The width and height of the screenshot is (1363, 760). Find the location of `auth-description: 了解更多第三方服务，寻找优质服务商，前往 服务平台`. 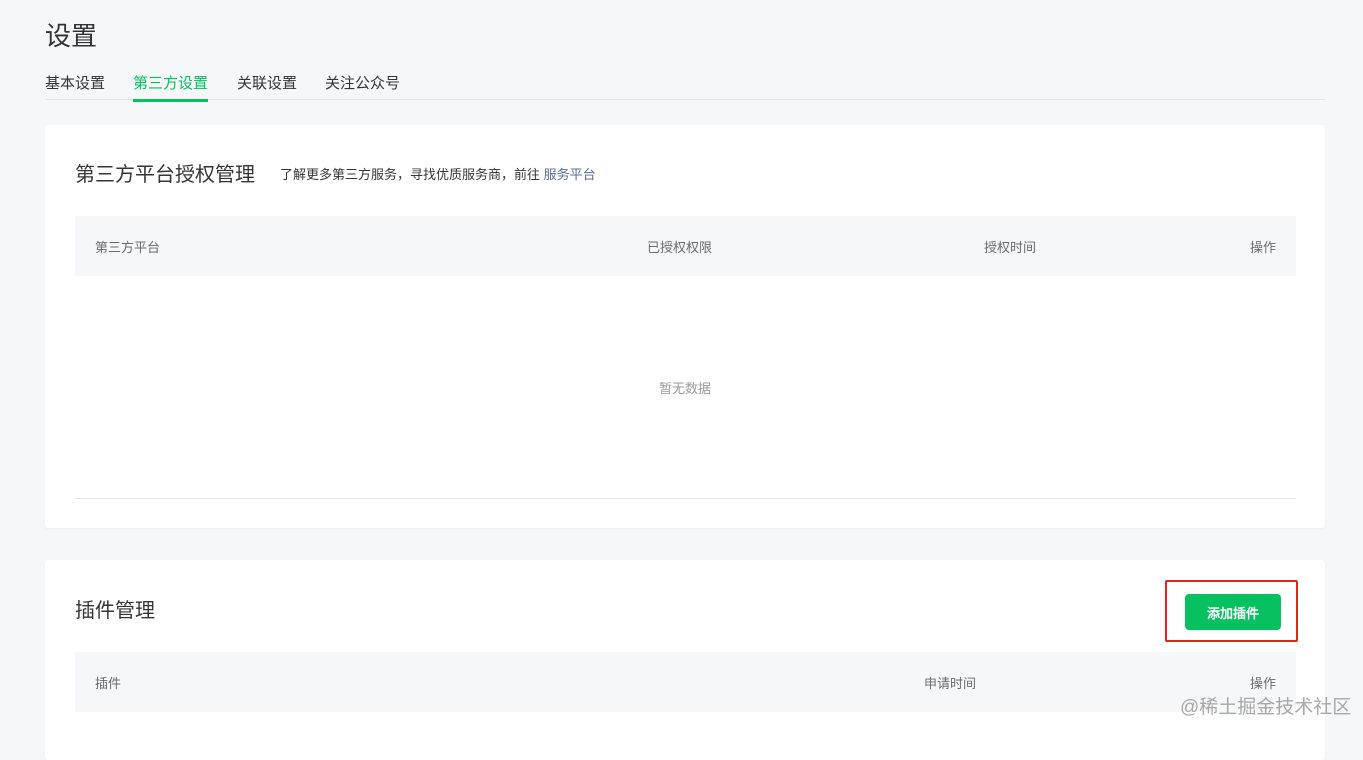

auth-description: 了解更多第三方服务，寻找优质服务商，前往 服务平台 is located at coordinates (438, 173).